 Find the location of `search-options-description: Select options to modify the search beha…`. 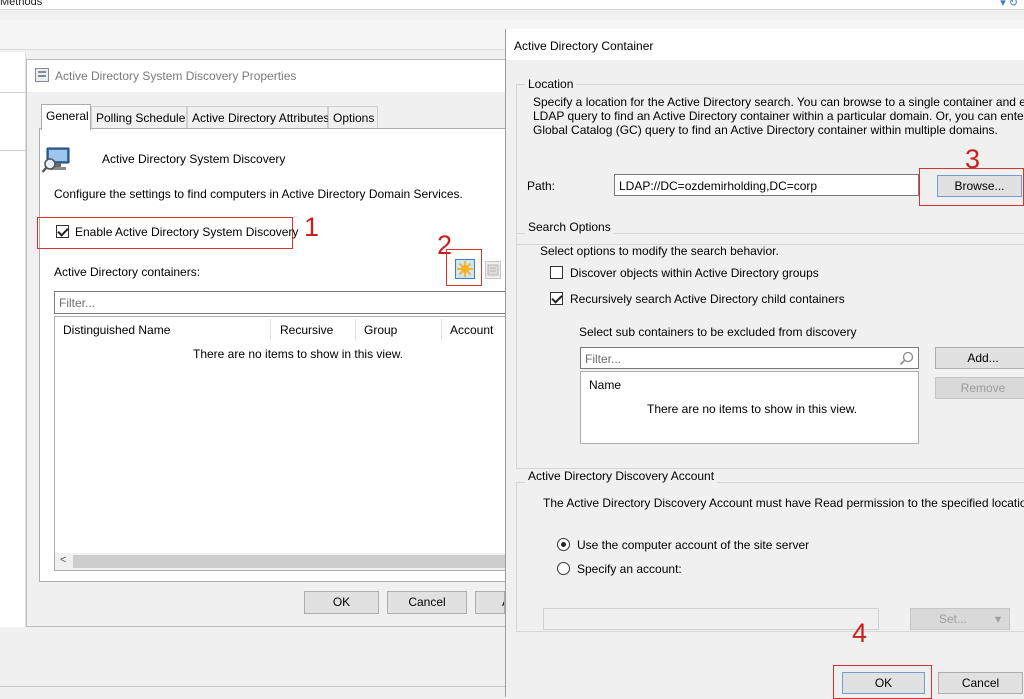

search-options-description: Select options to modify the search beha… is located at coordinates (659, 251).